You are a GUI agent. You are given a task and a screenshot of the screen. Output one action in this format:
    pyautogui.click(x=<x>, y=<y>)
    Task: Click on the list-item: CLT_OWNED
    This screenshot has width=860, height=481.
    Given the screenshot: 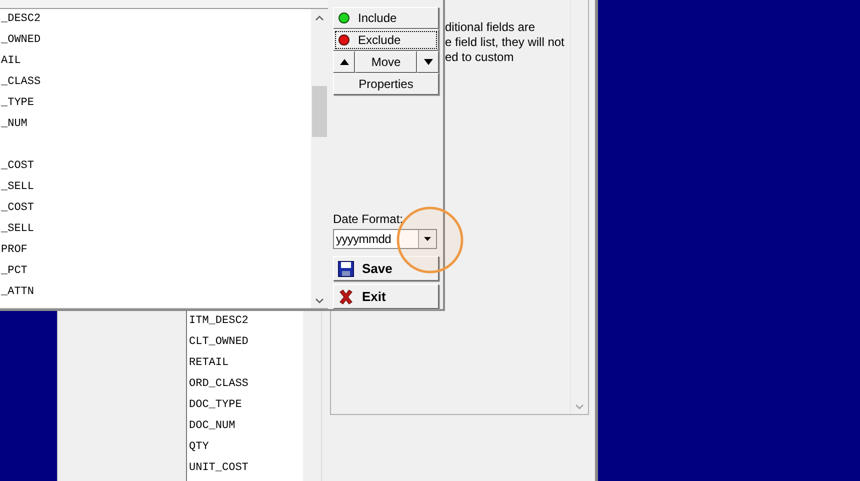 What is the action you would take?
    pyautogui.click(x=245, y=342)
    